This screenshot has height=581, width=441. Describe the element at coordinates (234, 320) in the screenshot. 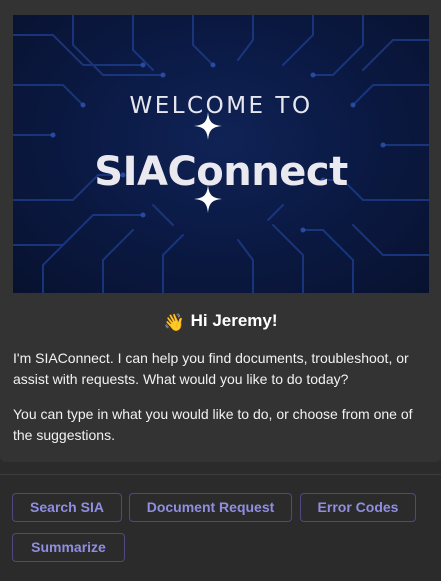

I see `greeting-text: Hi Jeremy!` at that location.